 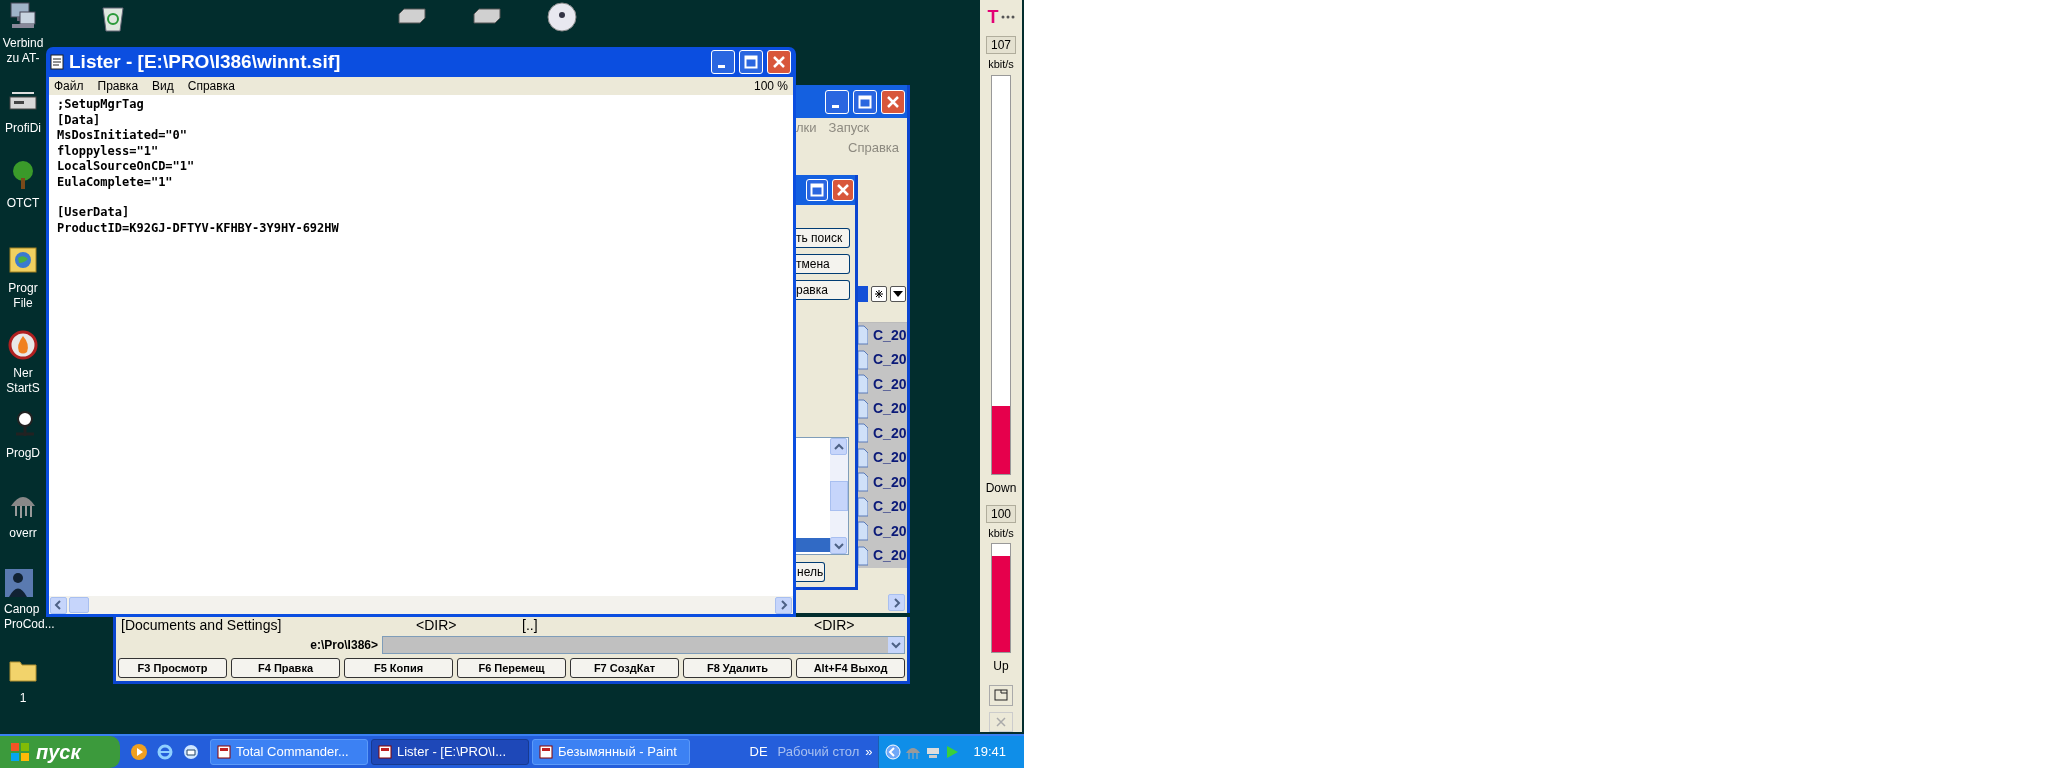 I want to click on function-key-button: Alt+F4 Выход, so click(x=850, y=668).